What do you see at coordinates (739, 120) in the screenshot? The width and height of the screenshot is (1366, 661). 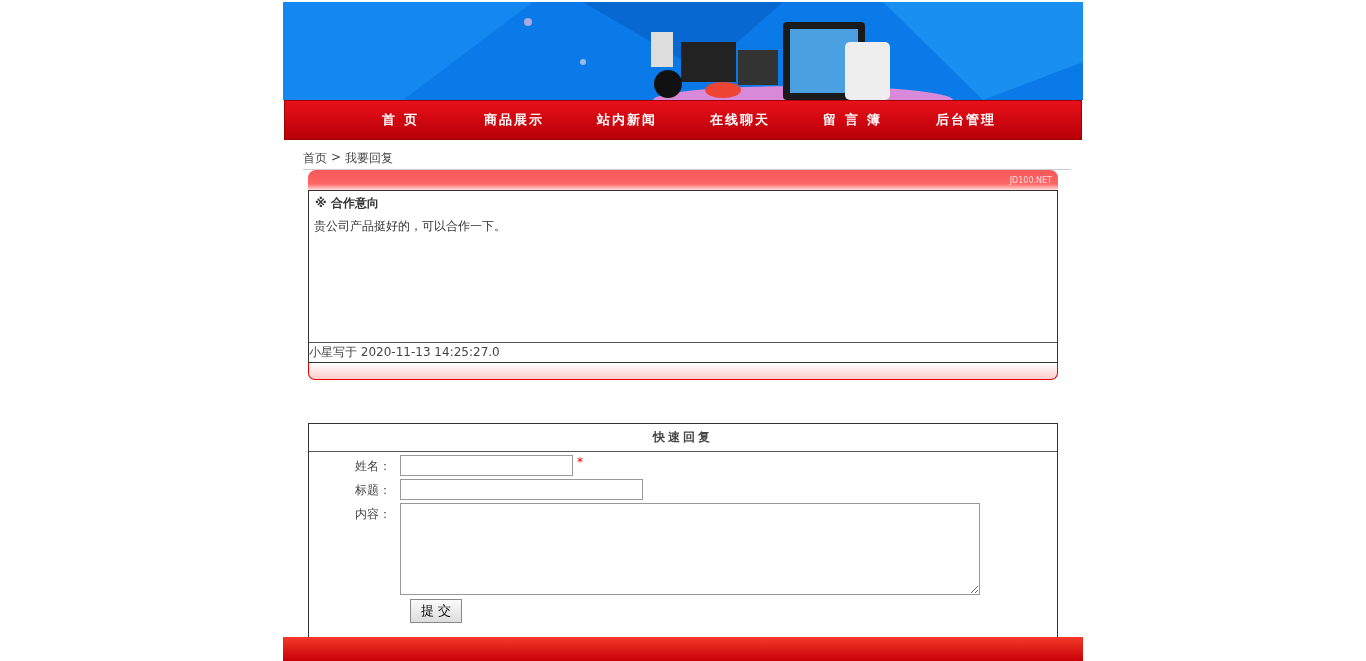 I see `nav-link: 在线聊天` at bounding box center [739, 120].